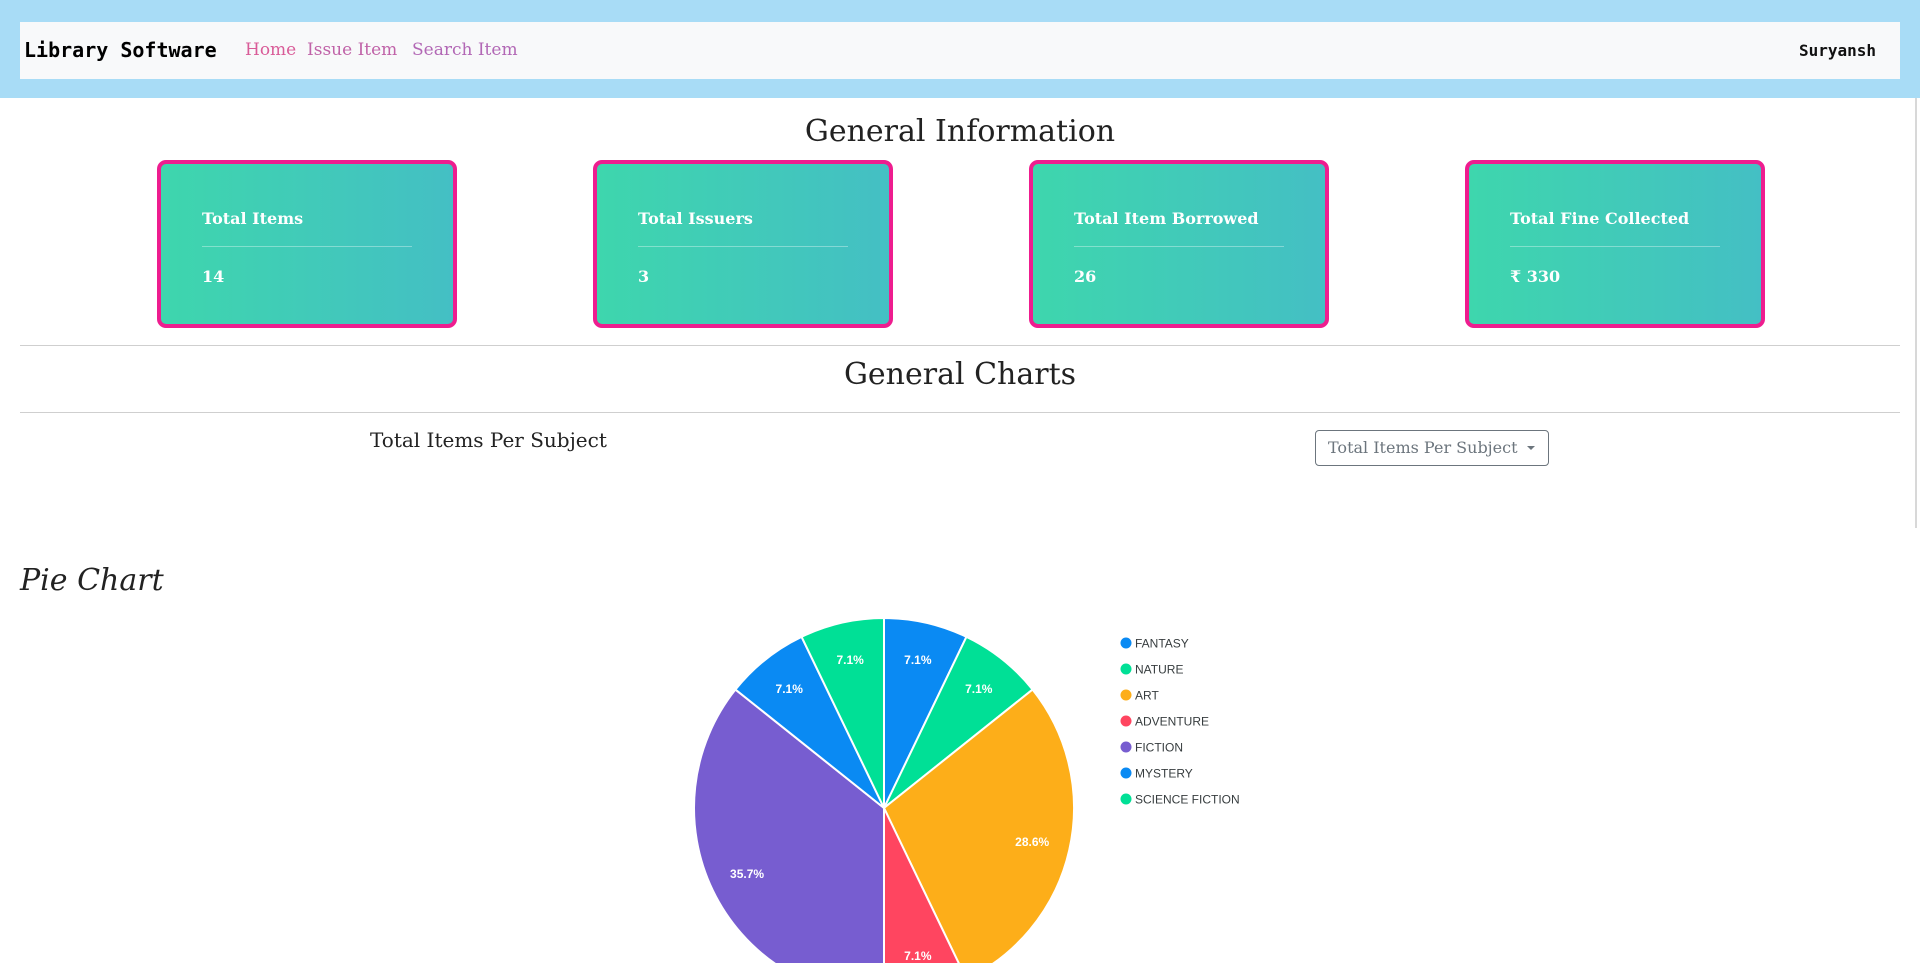 This screenshot has height=963, width=1920. I want to click on stat-card-total-issuers: Total Issuers 3, so click(743, 244).